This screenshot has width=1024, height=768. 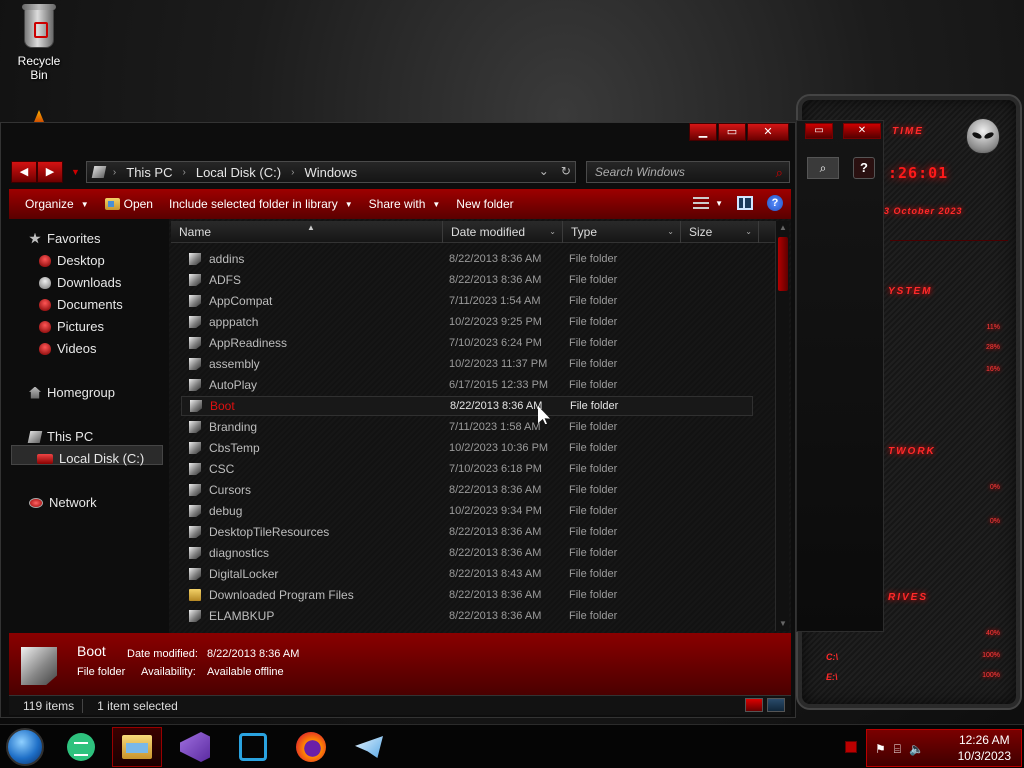 I want to click on help-icon: ?, so click(x=775, y=203).